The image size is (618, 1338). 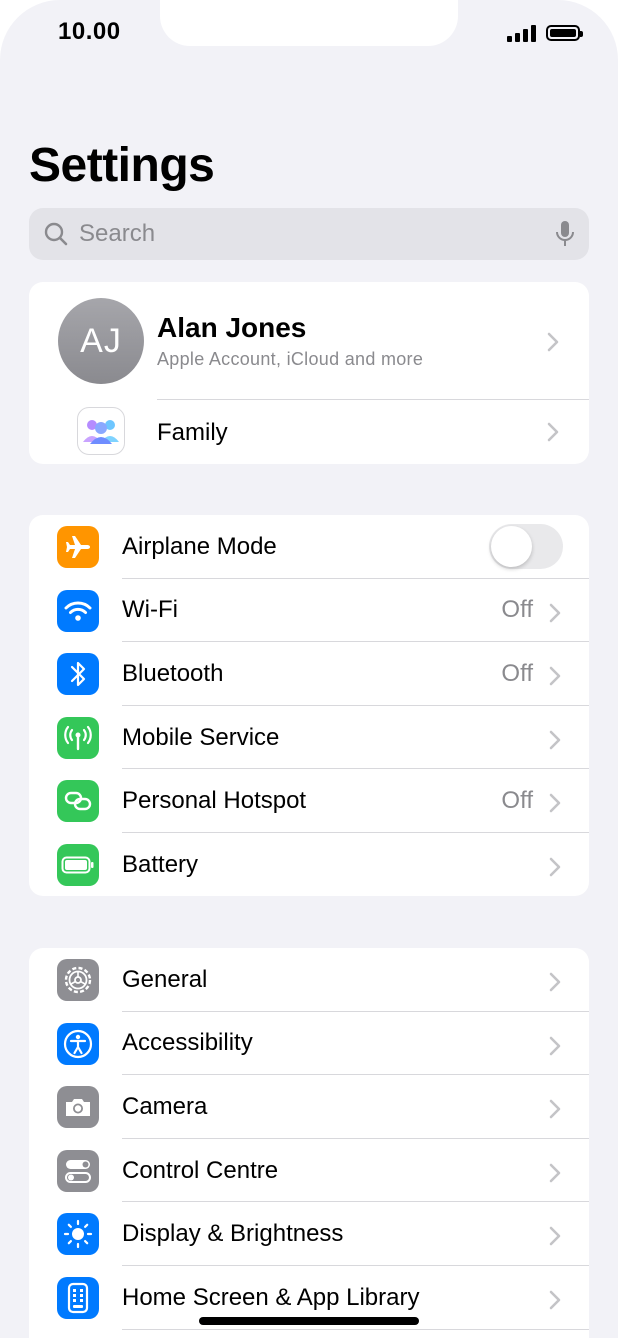 What do you see at coordinates (199, 546) in the screenshot?
I see `airplane-mode-label: Airplane Mode` at bounding box center [199, 546].